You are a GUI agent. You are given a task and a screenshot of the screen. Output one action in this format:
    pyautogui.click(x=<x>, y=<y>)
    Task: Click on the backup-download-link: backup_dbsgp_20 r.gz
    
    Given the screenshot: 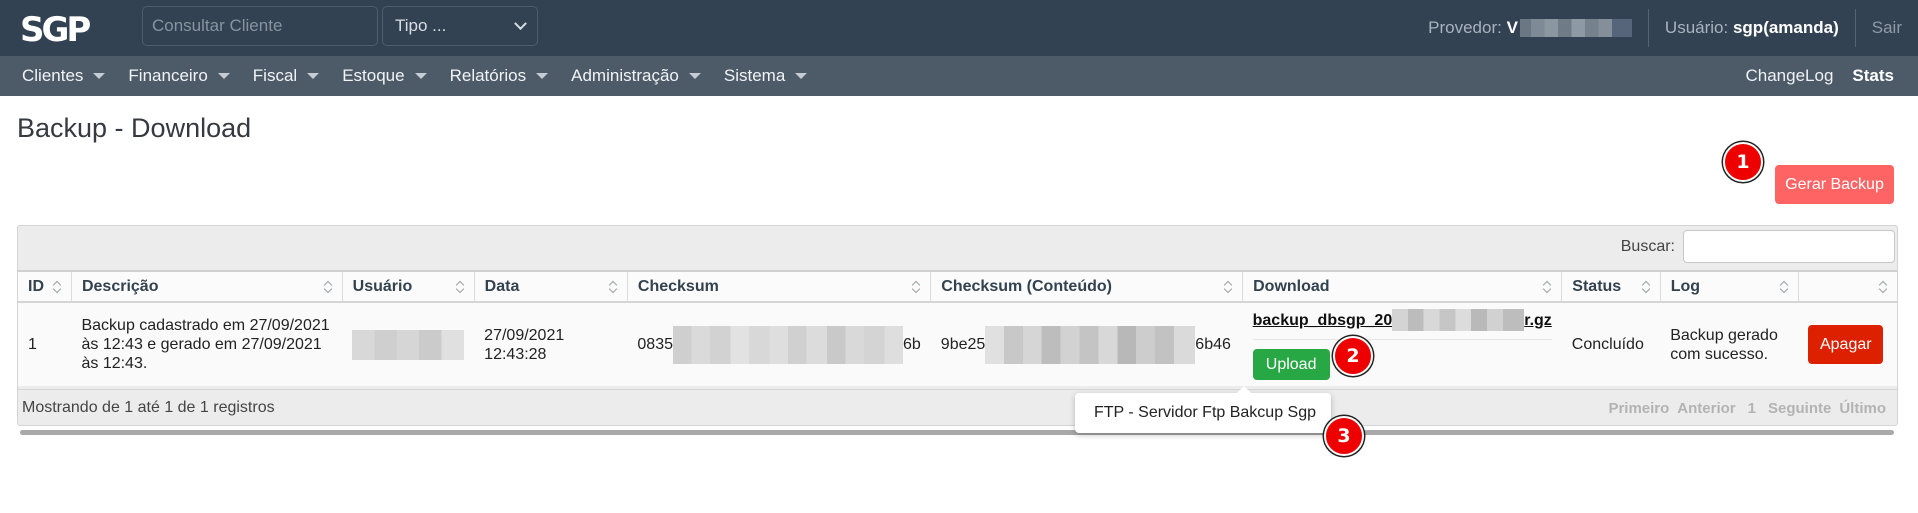 What is the action you would take?
    pyautogui.click(x=1402, y=324)
    